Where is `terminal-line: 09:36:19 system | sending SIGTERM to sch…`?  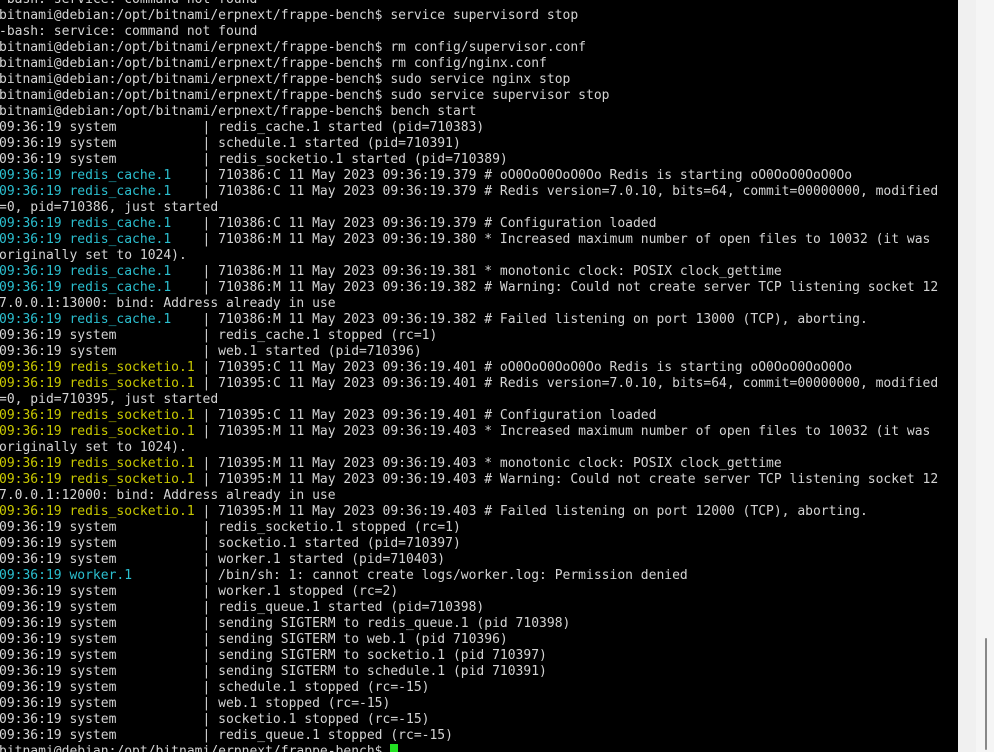 terminal-line: 09:36:19 system | sending SIGTERM to sch… is located at coordinates (469, 672).